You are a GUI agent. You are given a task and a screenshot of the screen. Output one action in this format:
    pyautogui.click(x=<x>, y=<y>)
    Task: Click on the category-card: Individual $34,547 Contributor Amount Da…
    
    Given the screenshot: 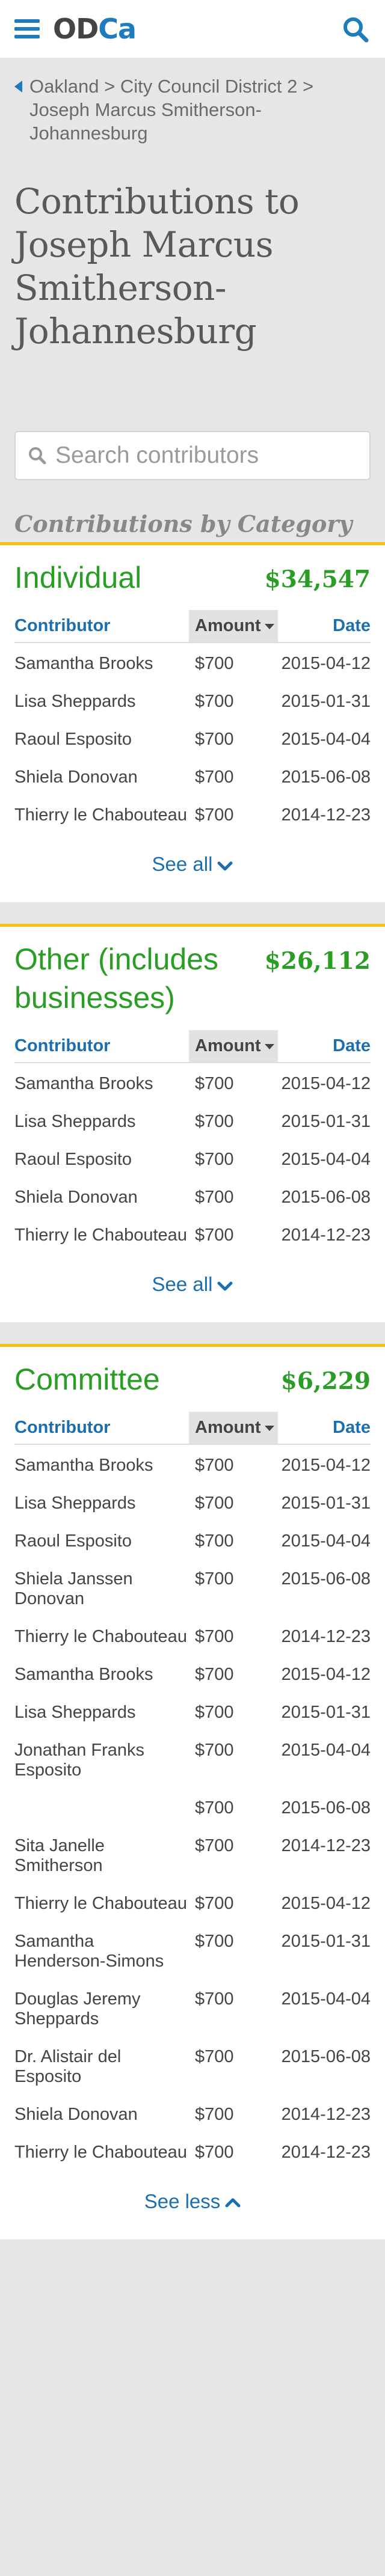 What is the action you would take?
    pyautogui.click(x=192, y=722)
    